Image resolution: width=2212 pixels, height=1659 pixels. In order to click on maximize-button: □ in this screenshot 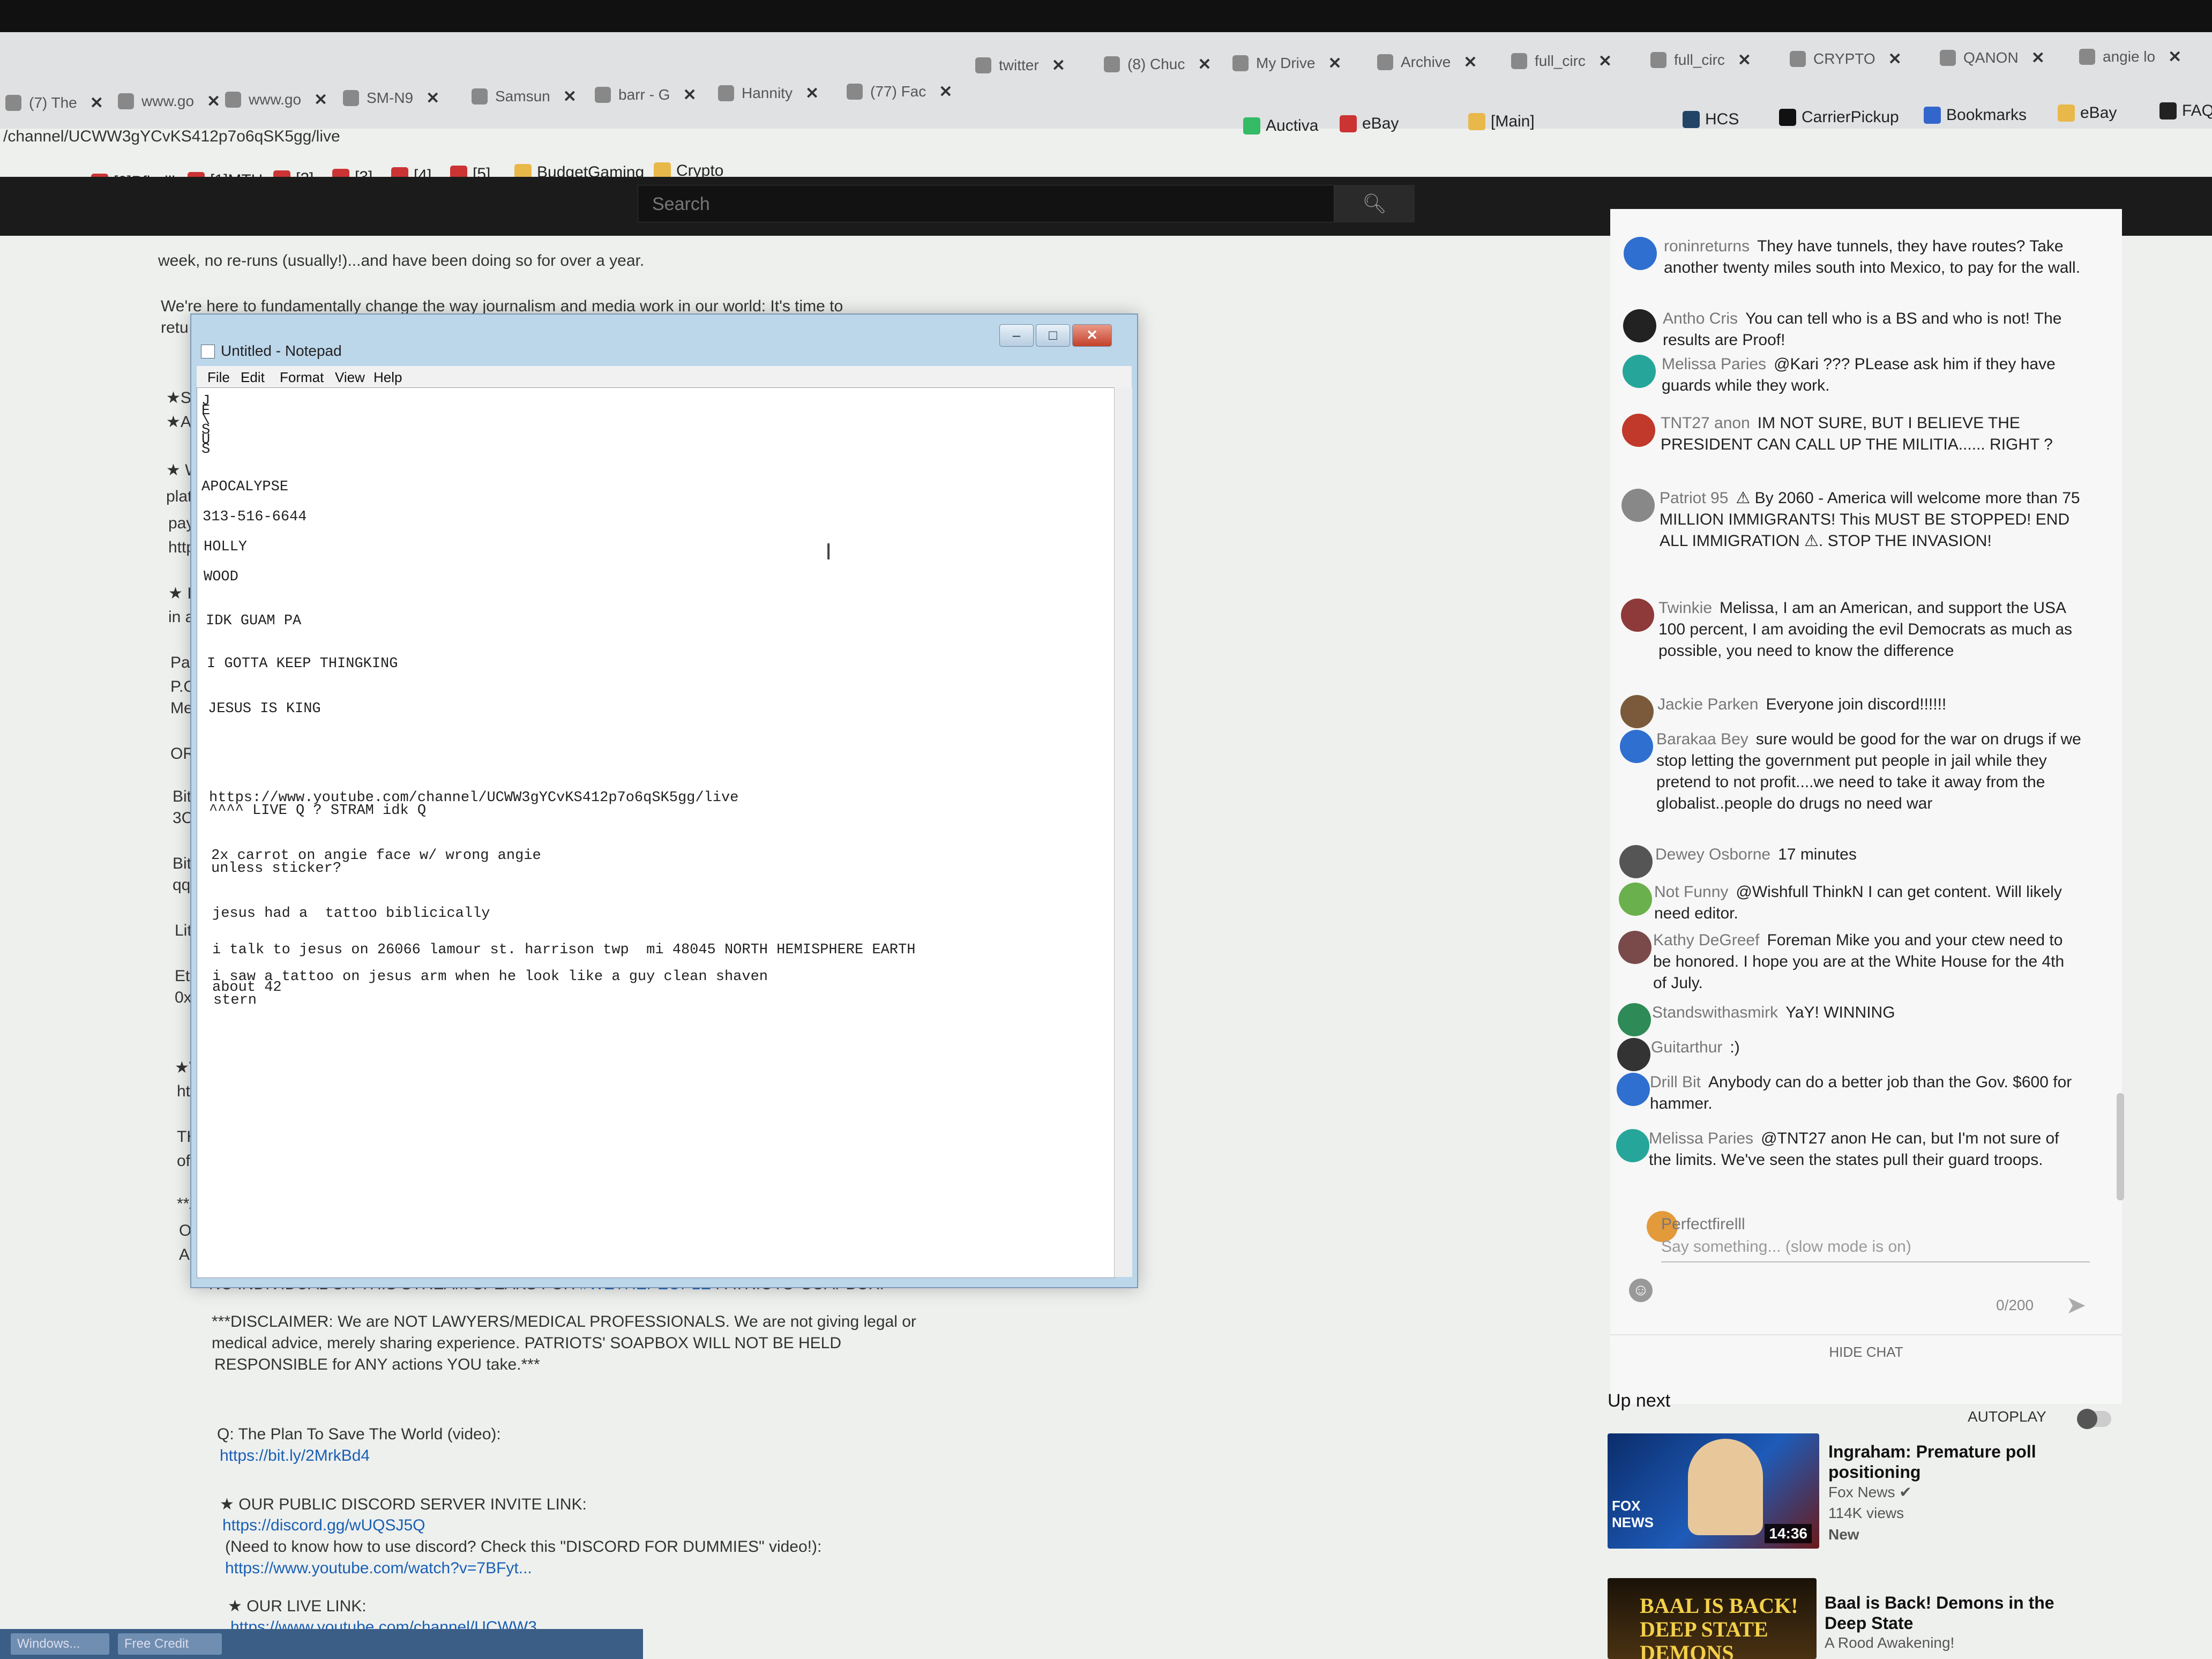, I will do `click(1053, 335)`.